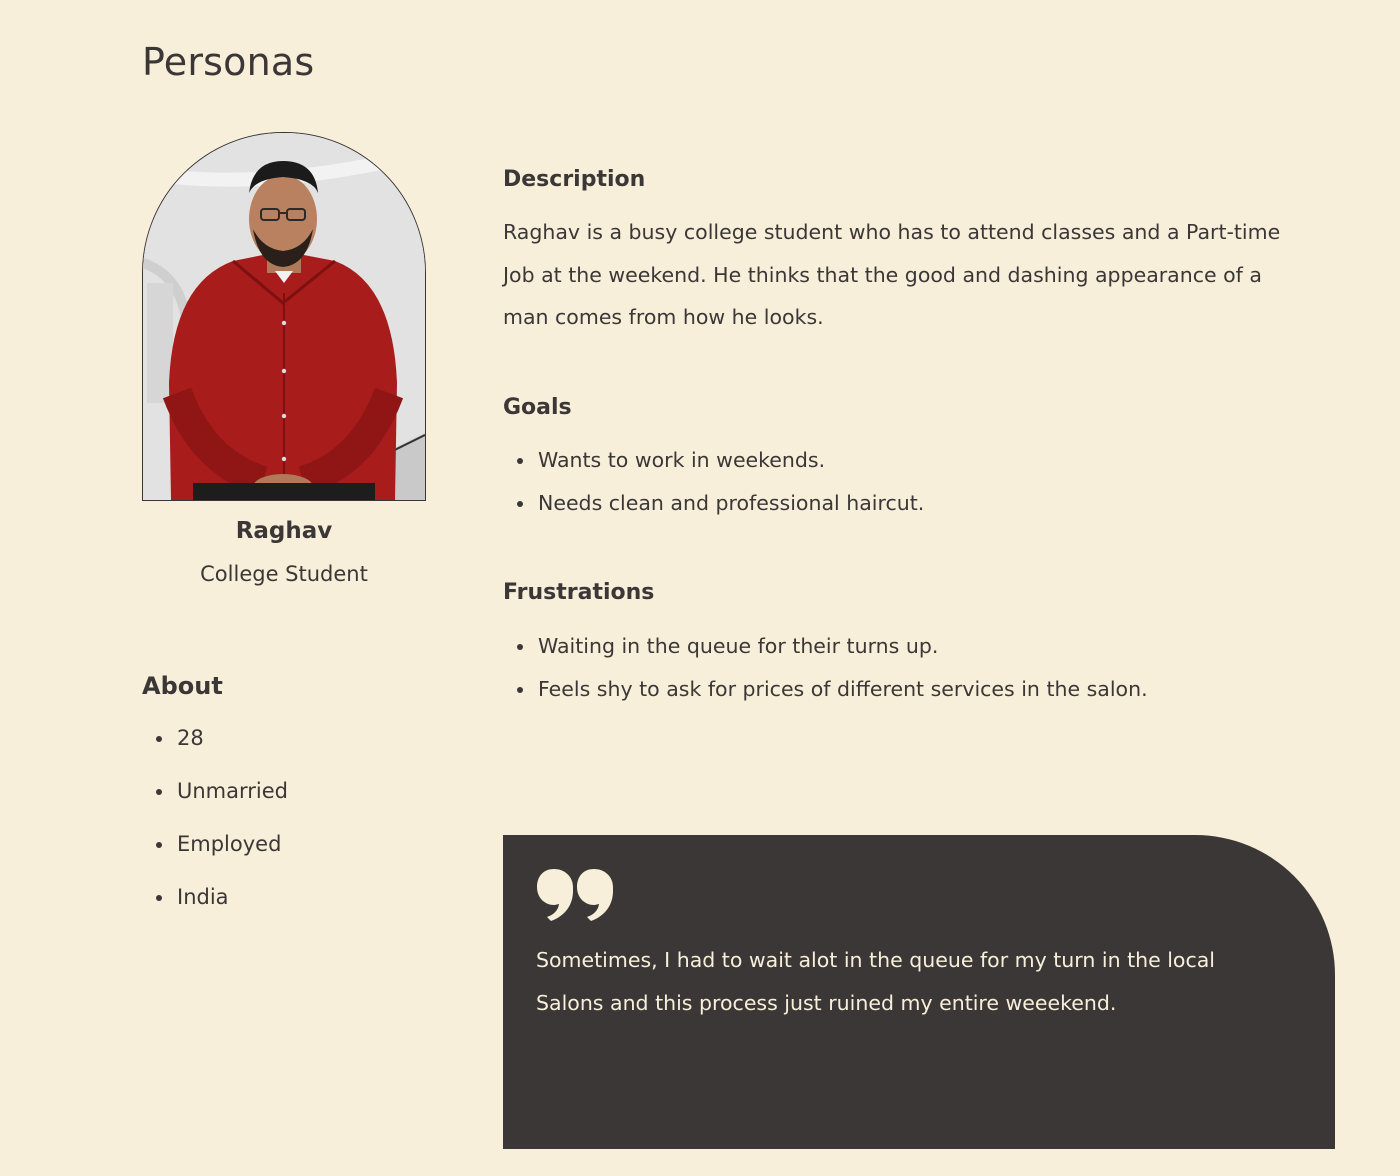 The height and width of the screenshot is (1176, 1400). I want to click on about-item: India, so click(215, 907).